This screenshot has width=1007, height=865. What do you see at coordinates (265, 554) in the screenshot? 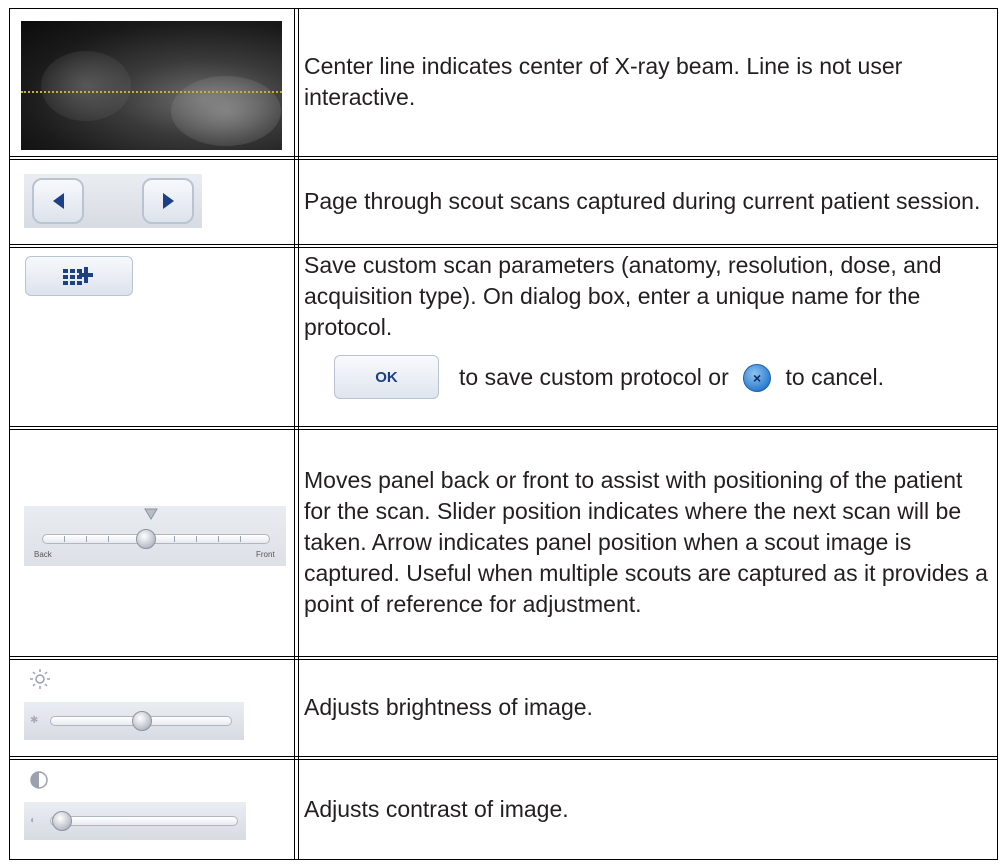
I see `slider-front-label: Front` at bounding box center [265, 554].